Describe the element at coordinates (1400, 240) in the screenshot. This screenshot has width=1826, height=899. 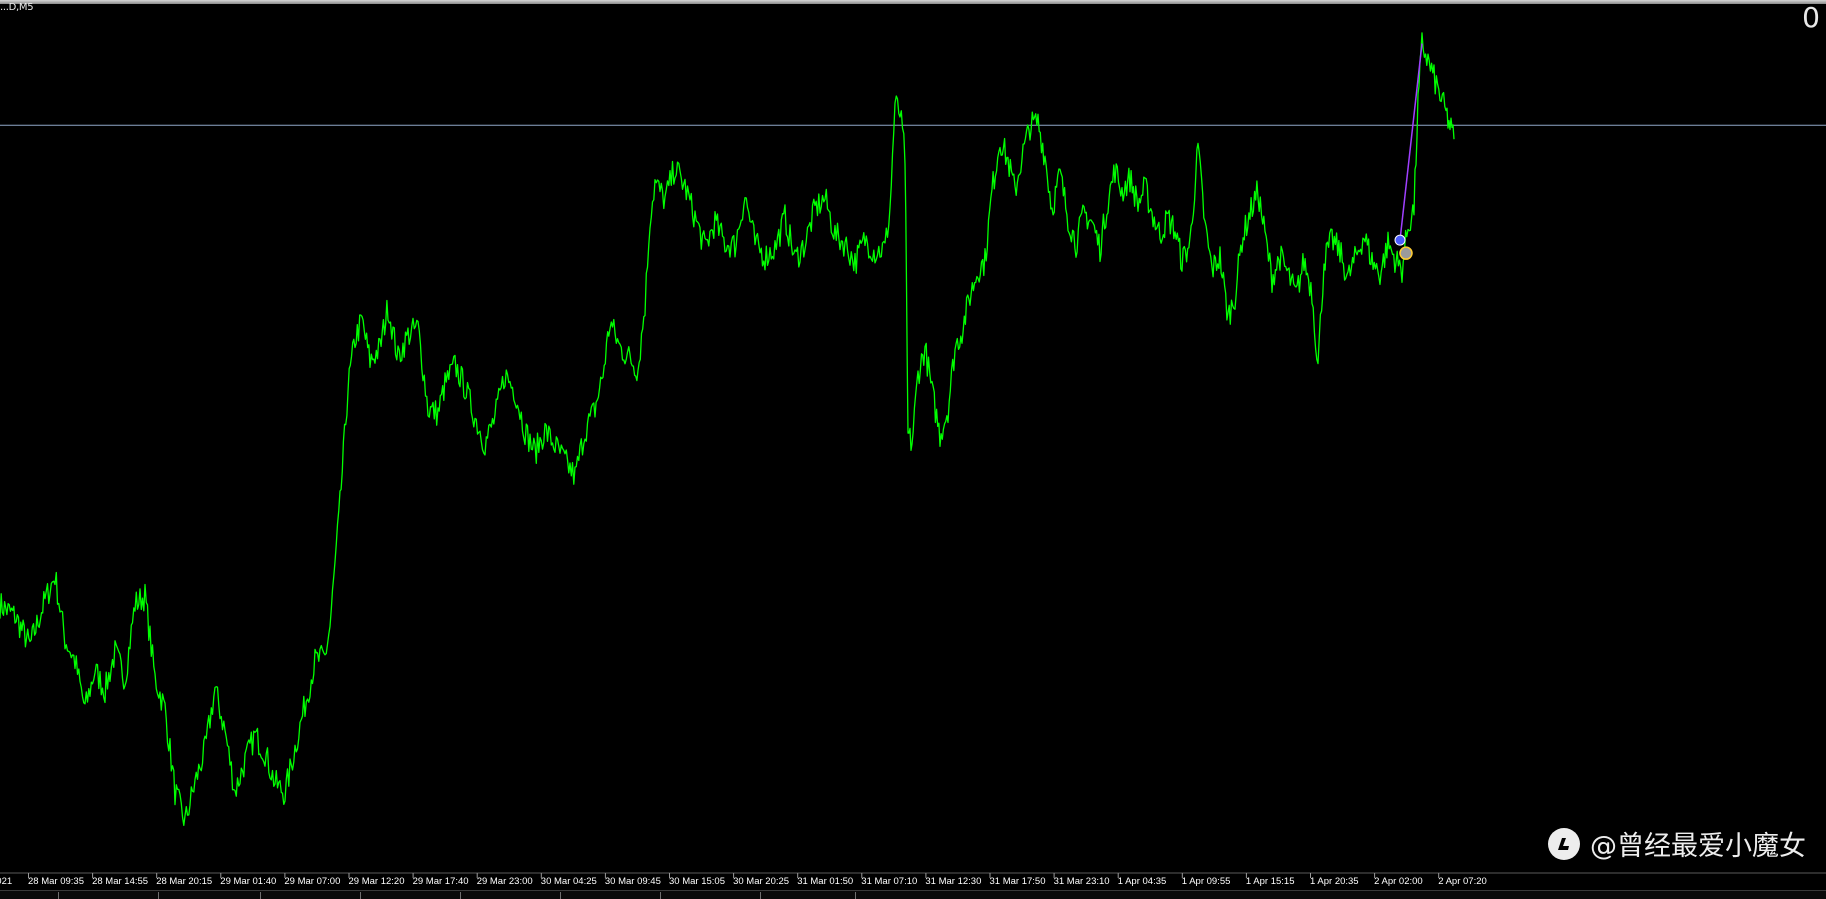
I see `trade-entry-marker` at that location.